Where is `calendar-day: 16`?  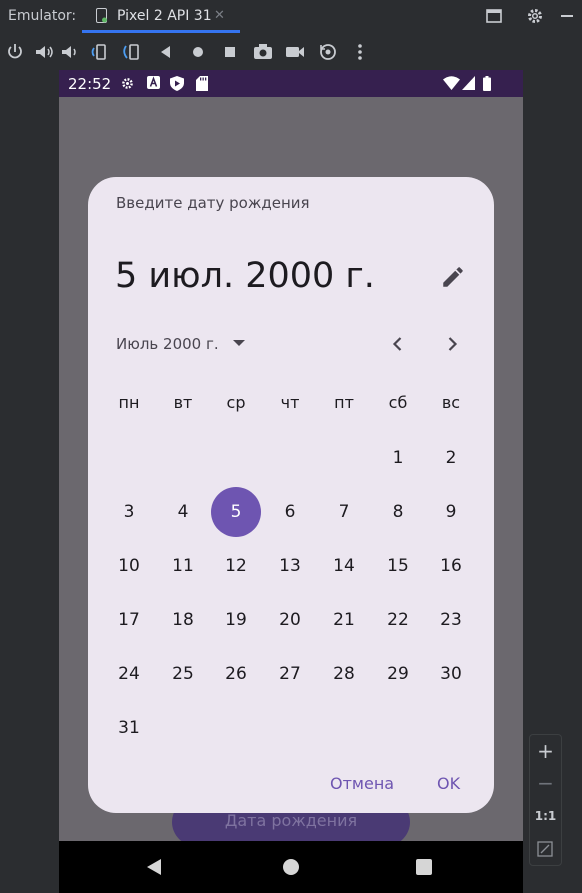
calendar-day: 16 is located at coordinates (451, 566).